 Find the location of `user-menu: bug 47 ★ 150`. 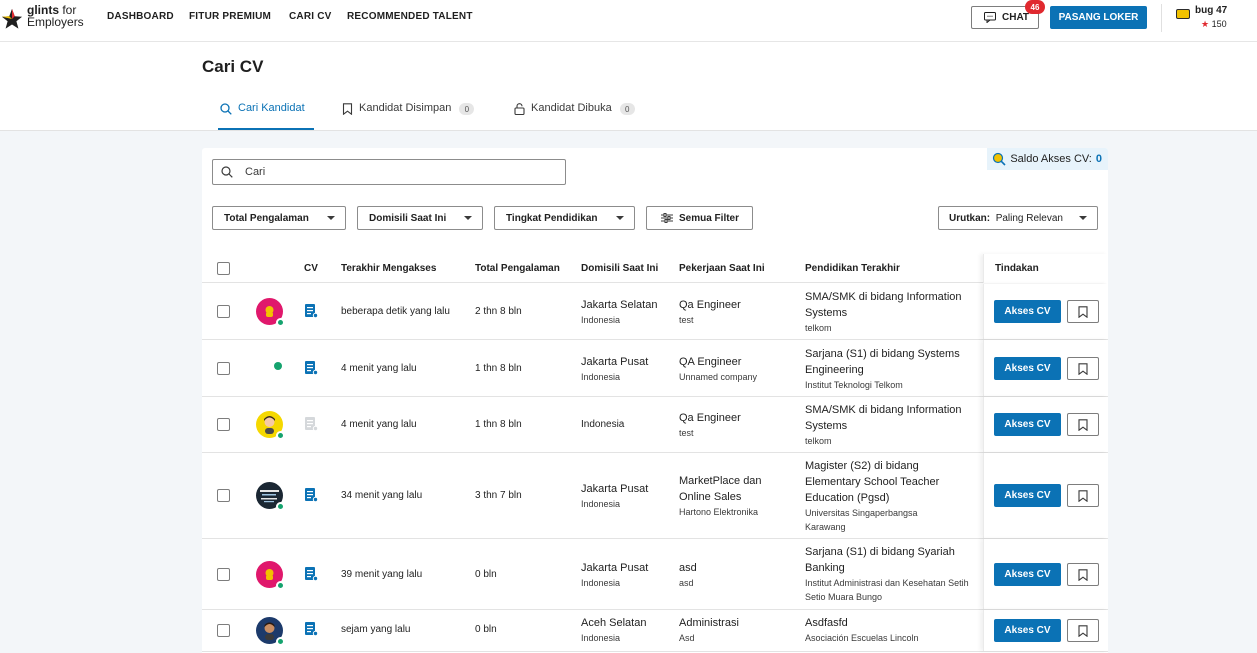

user-menu: bug 47 ★ 150 is located at coordinates (1213, 19).